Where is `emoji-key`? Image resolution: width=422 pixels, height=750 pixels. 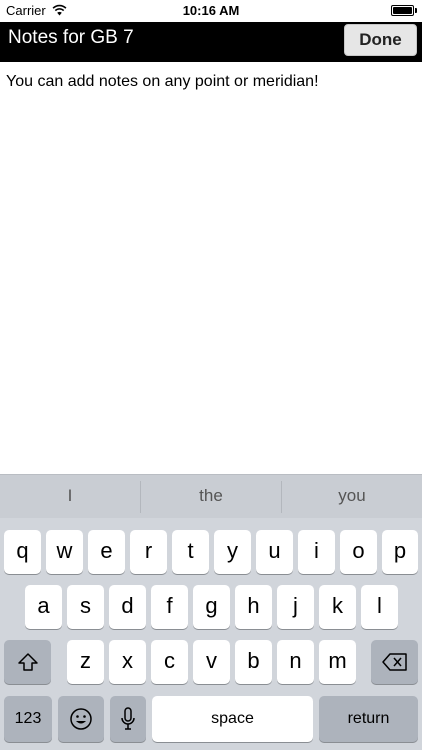 emoji-key is located at coordinates (81, 719).